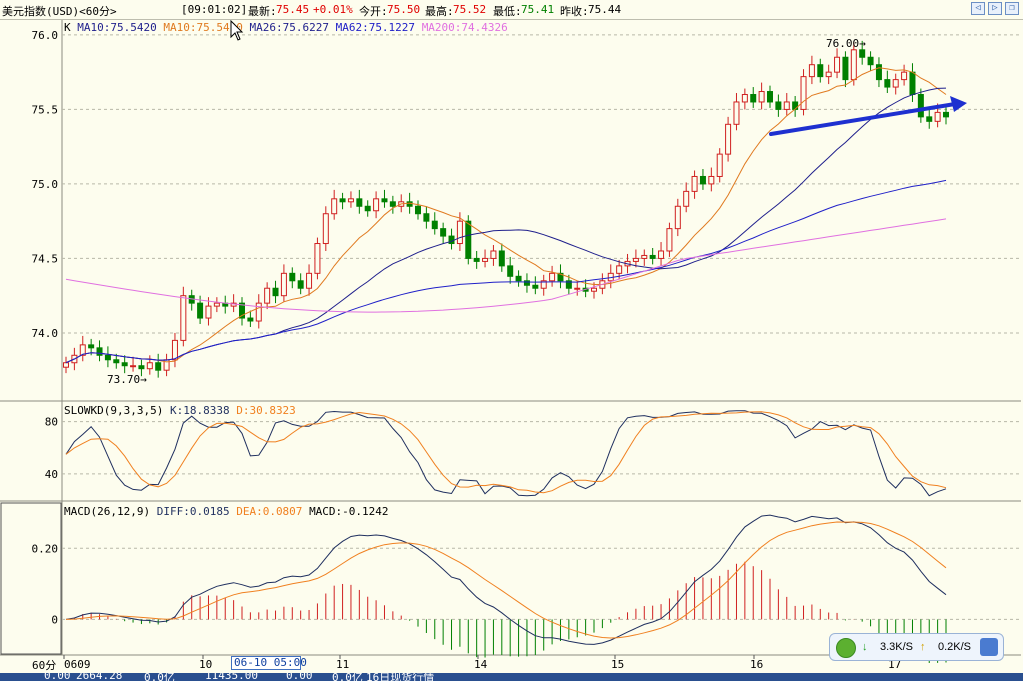 The height and width of the screenshot is (681, 1023). I want to click on network-speed-panel: ↓ 3.3K/S ↑ 0.2K/S, so click(916, 647).